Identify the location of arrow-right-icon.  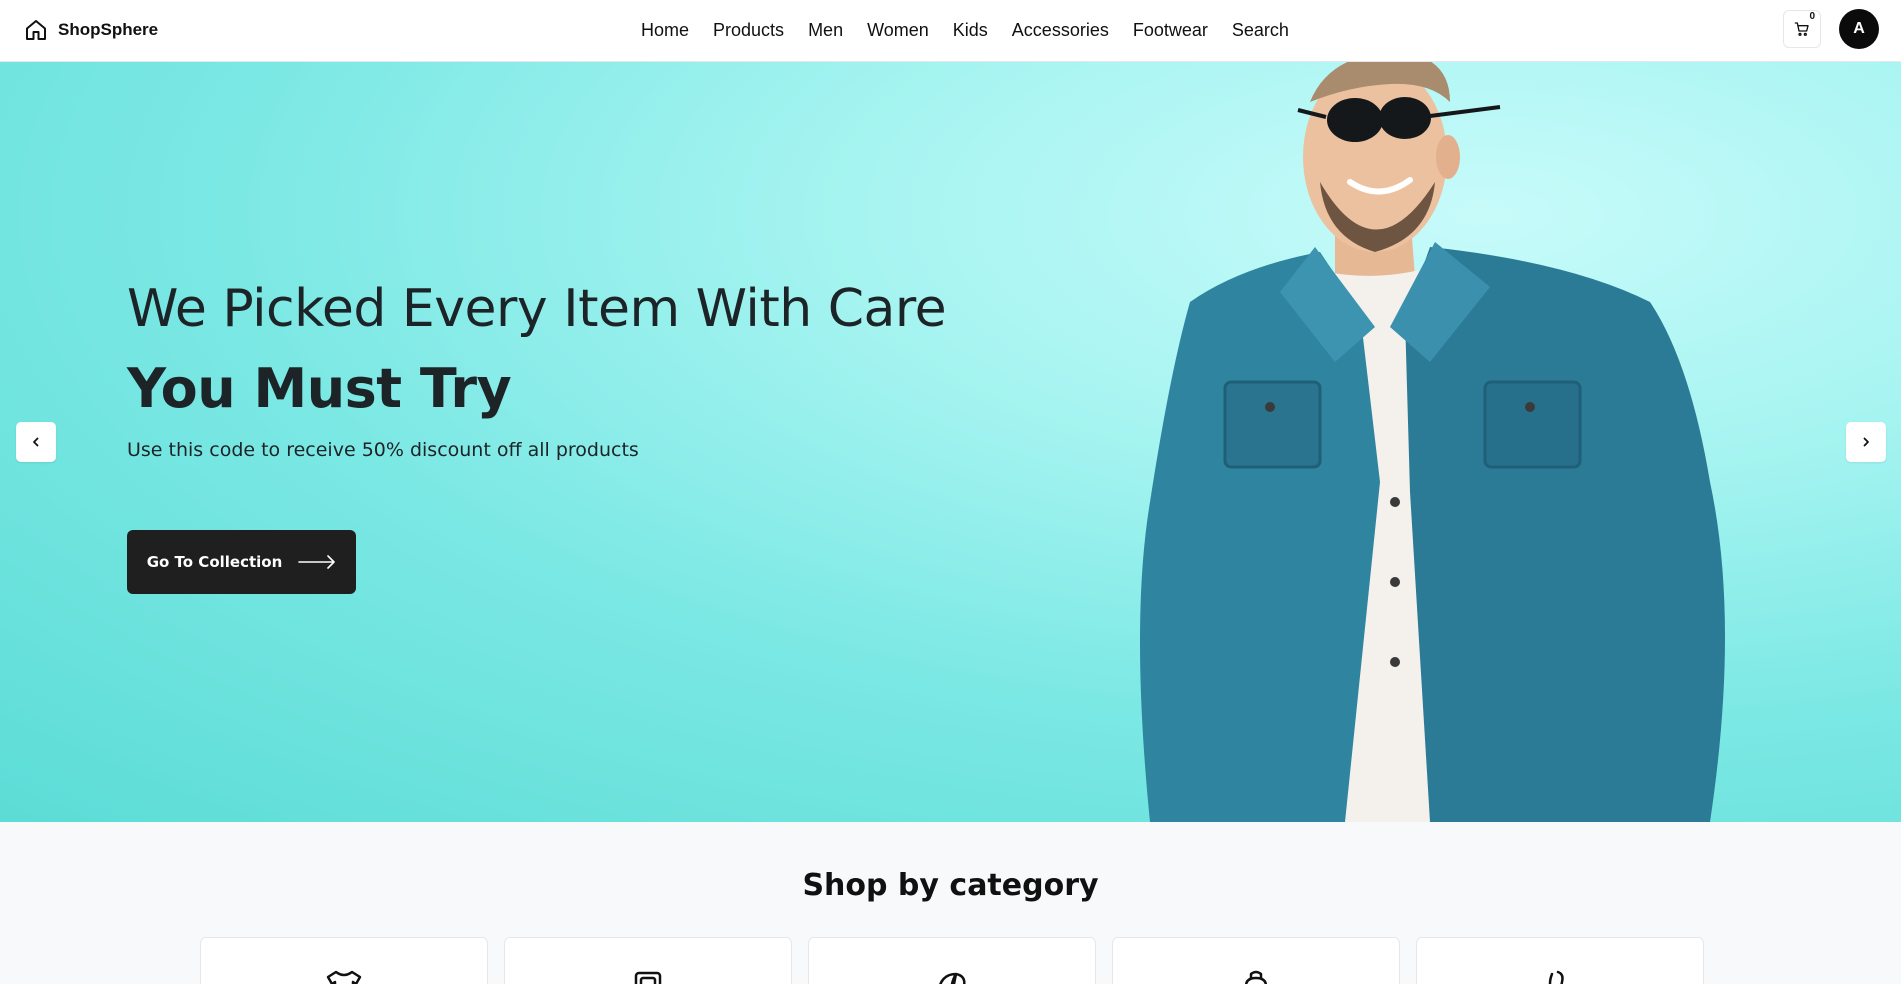
(317, 562).